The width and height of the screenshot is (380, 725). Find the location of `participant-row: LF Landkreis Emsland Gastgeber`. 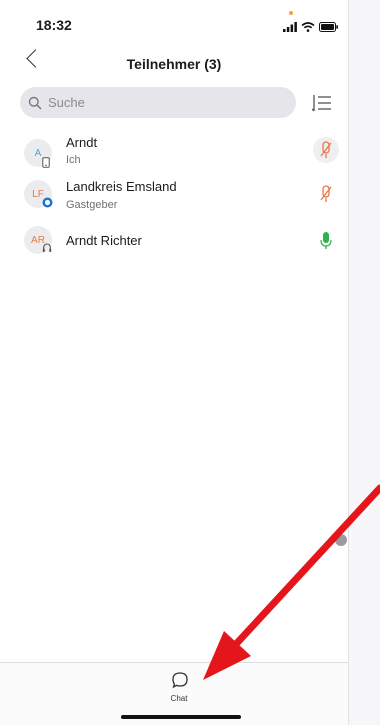

participant-row: LF Landkreis Emsland Gastgeber is located at coordinates (174, 199).